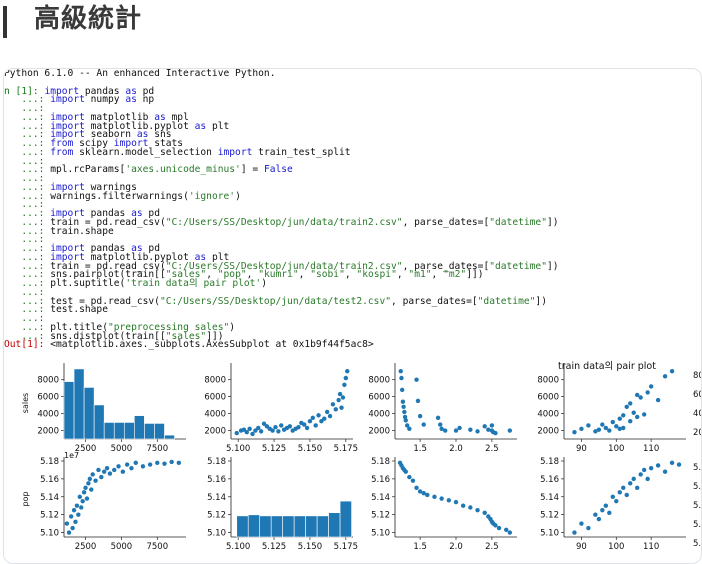 The height and width of the screenshot is (564, 702). What do you see at coordinates (352, 196) in the screenshot?
I see `code-line: ...: warnings.filterwarnings('ignore')` at bounding box center [352, 196].